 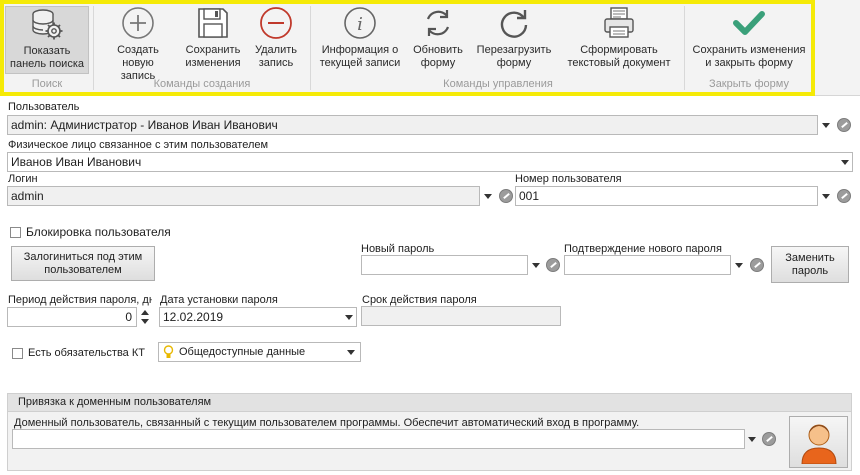 What do you see at coordinates (276, 23) in the screenshot?
I see `minus-circle-icon` at bounding box center [276, 23].